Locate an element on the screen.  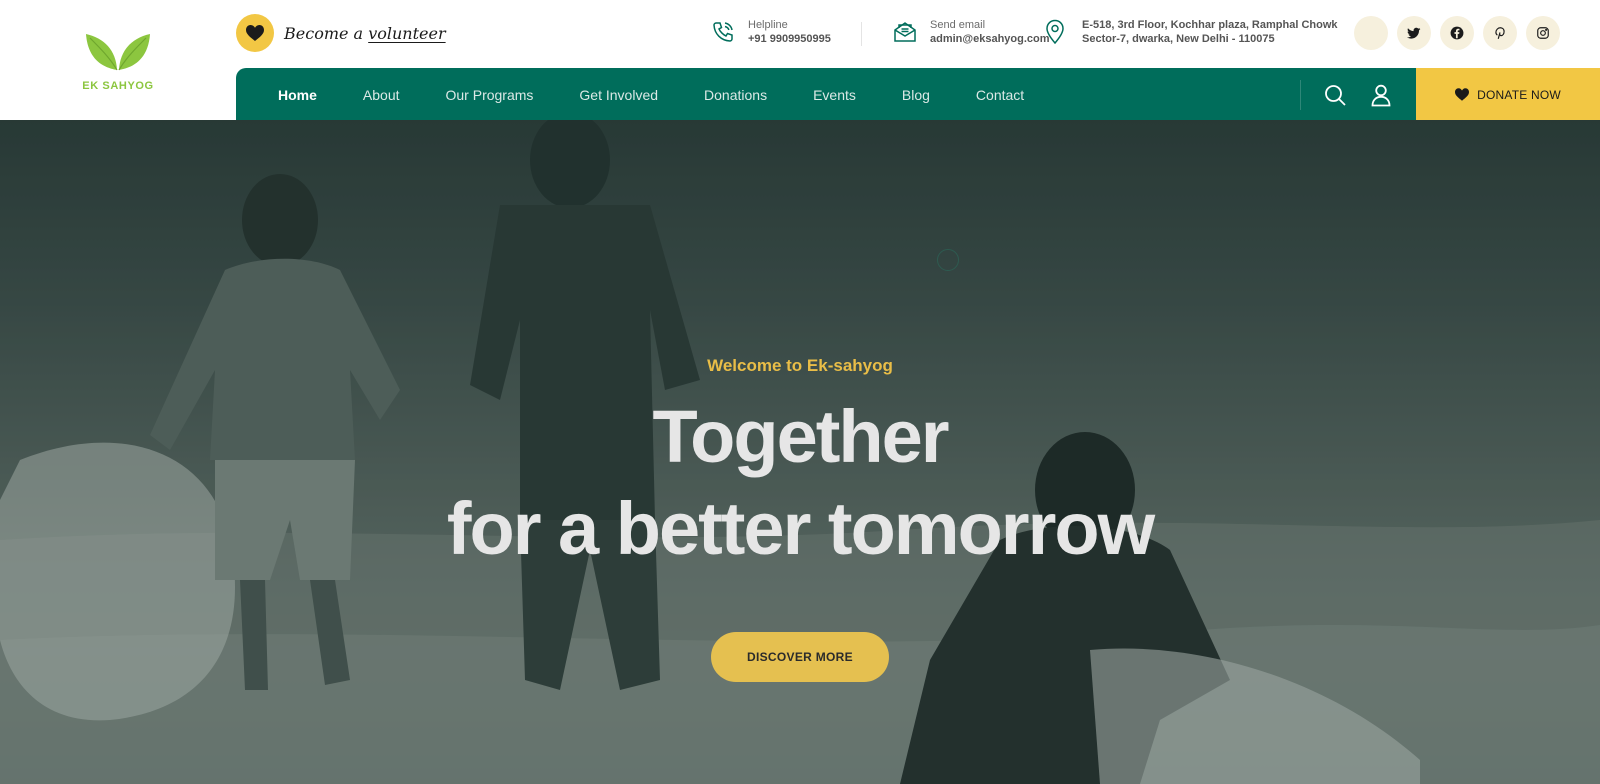
volunteer-text: Become a volunteer is located at coordinates (365, 33).